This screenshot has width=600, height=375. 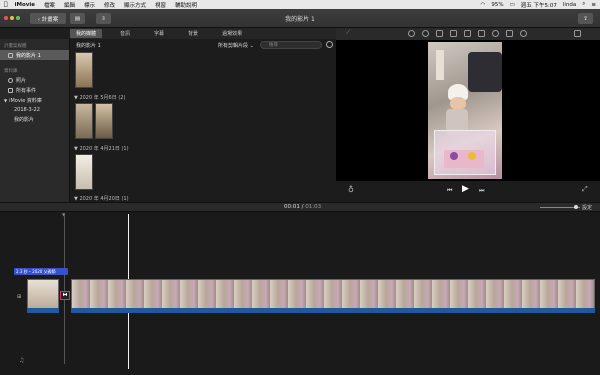 I want to click on color-balance-icon, so click(x=411, y=33).